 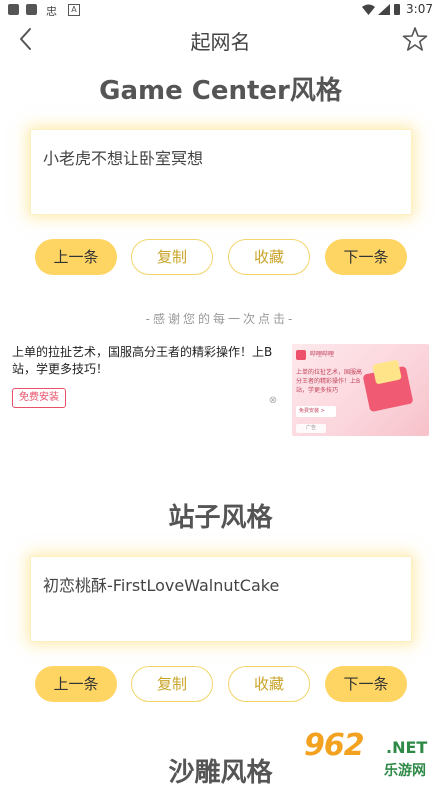 I want to click on watermark-net: .NET, so click(x=407, y=747).